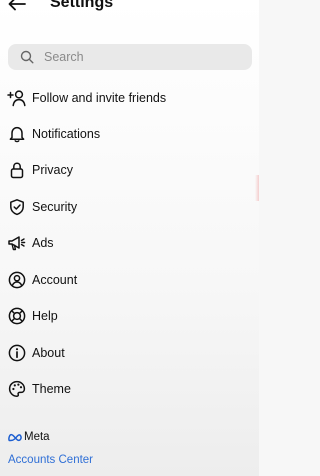 This screenshot has height=476, width=320. What do you see at coordinates (37, 437) in the screenshot?
I see `meta-brand-text: Meta` at bounding box center [37, 437].